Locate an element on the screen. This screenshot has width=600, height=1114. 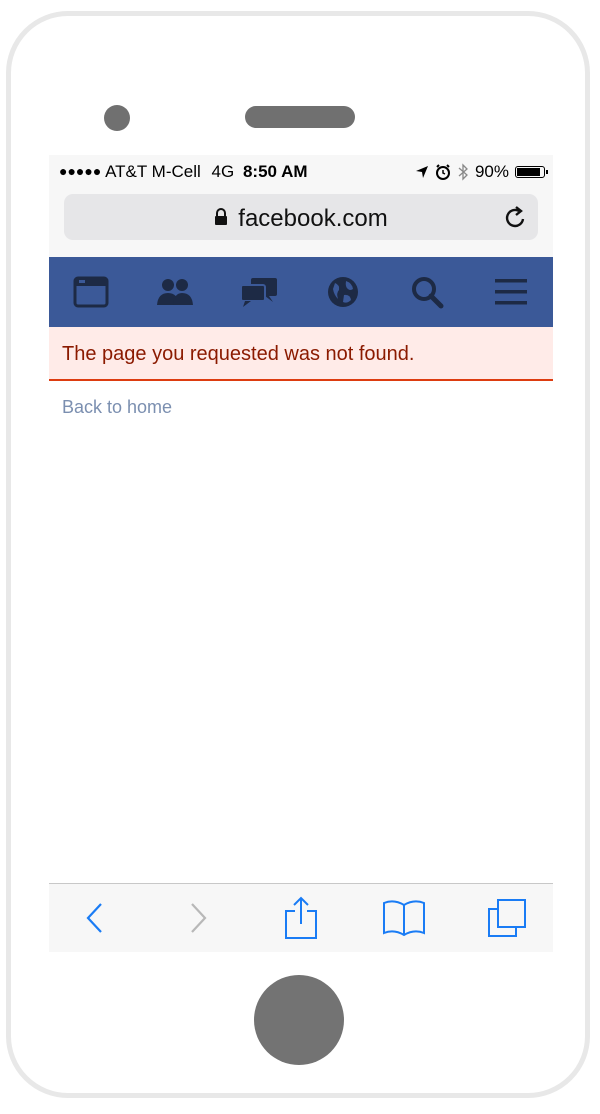
messages-icon is located at coordinates (259, 292).